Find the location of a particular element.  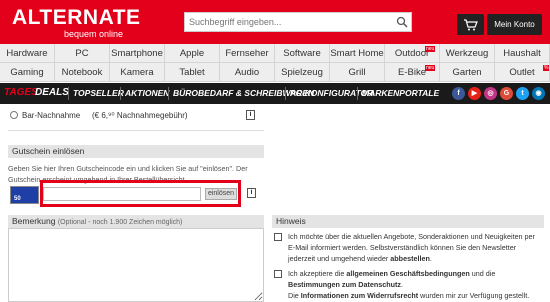

terms-text-mid: und die is located at coordinates (482, 273).